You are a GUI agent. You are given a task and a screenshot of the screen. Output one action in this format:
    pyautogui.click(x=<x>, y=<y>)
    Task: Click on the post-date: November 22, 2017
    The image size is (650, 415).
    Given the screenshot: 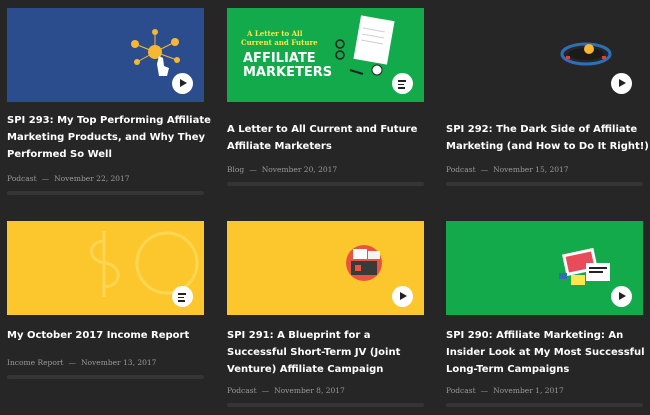 What is the action you would take?
    pyautogui.click(x=92, y=178)
    